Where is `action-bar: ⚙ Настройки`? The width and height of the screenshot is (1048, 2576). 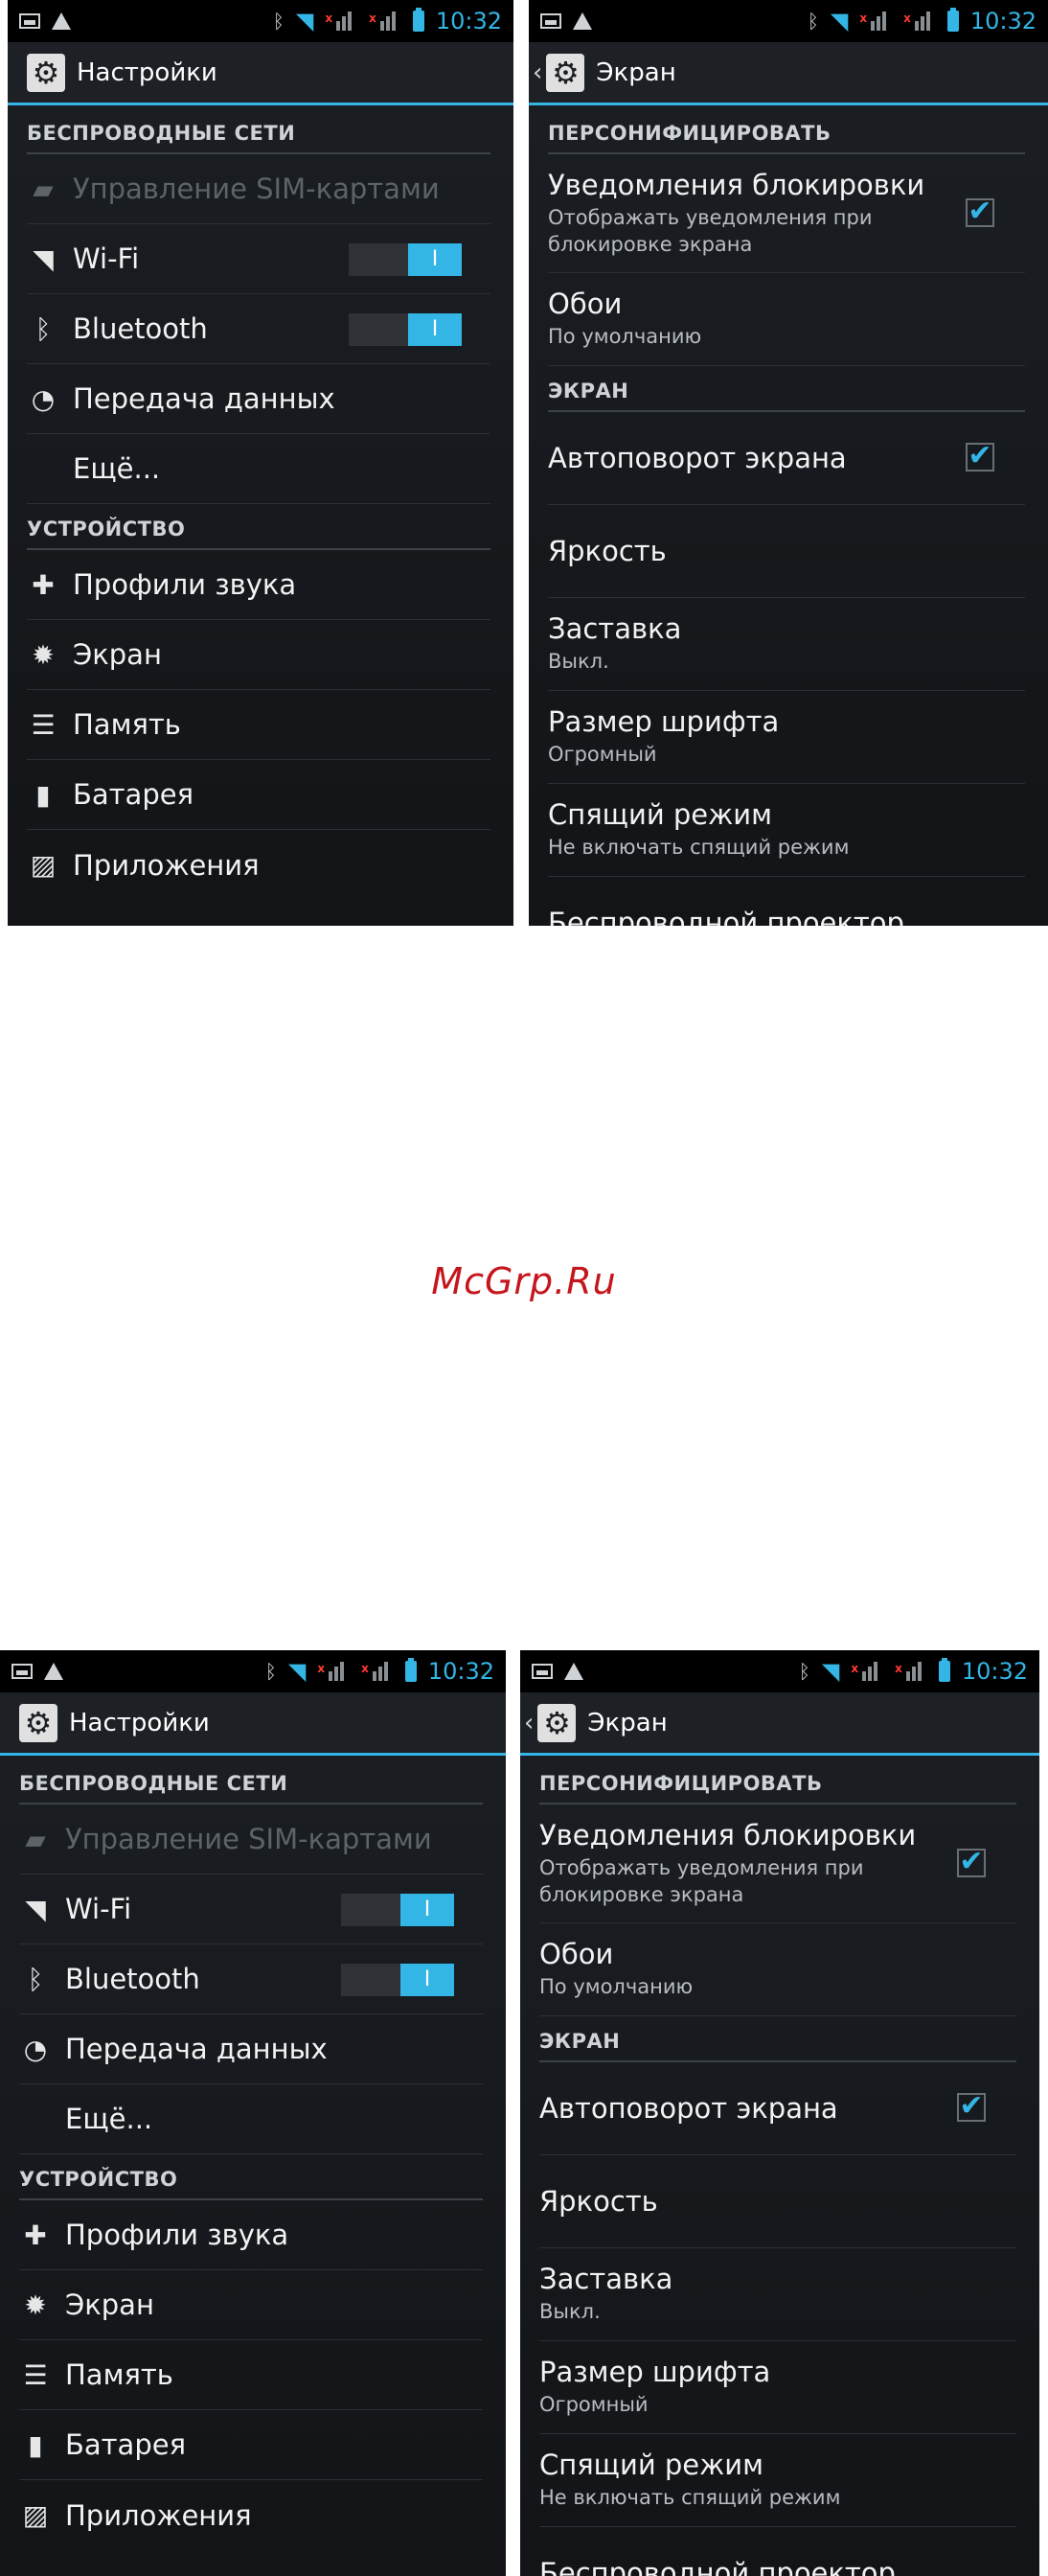
action-bar: ⚙ Настройки is located at coordinates (253, 1724).